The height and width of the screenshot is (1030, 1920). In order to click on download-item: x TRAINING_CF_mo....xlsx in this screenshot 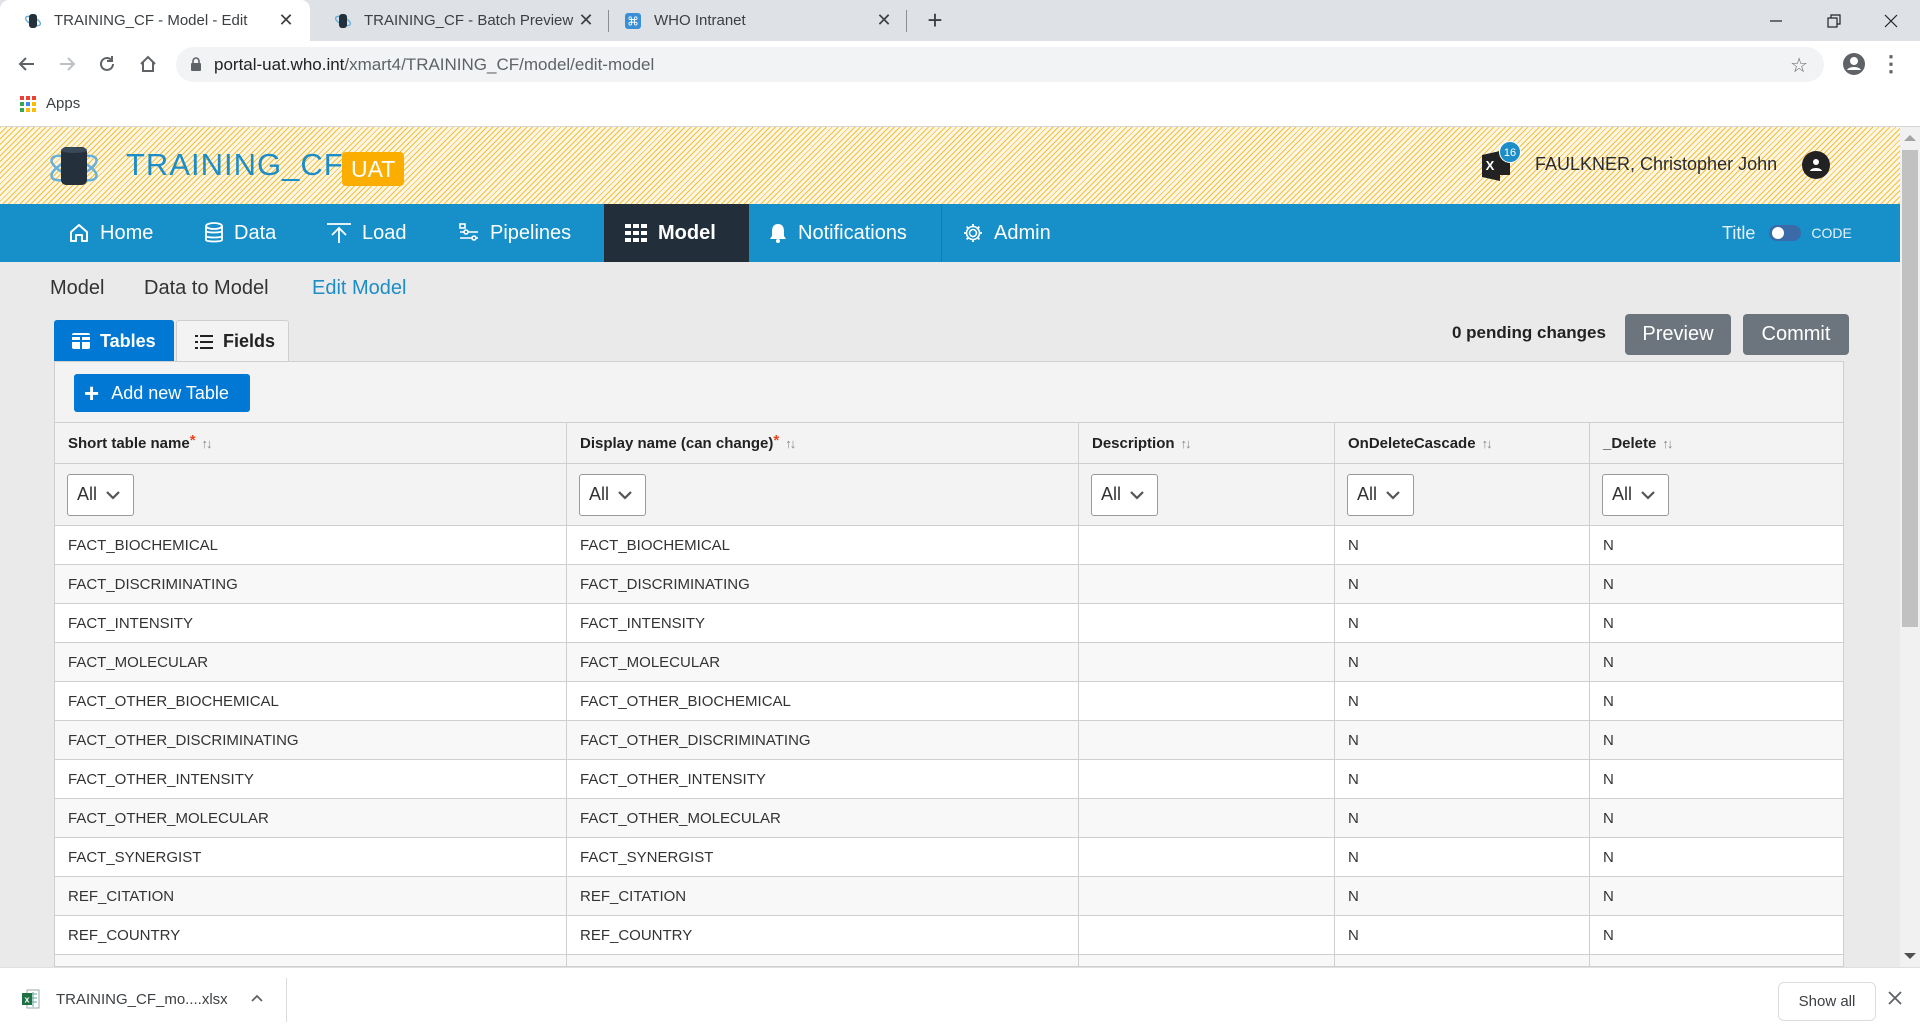, I will do `click(125, 999)`.